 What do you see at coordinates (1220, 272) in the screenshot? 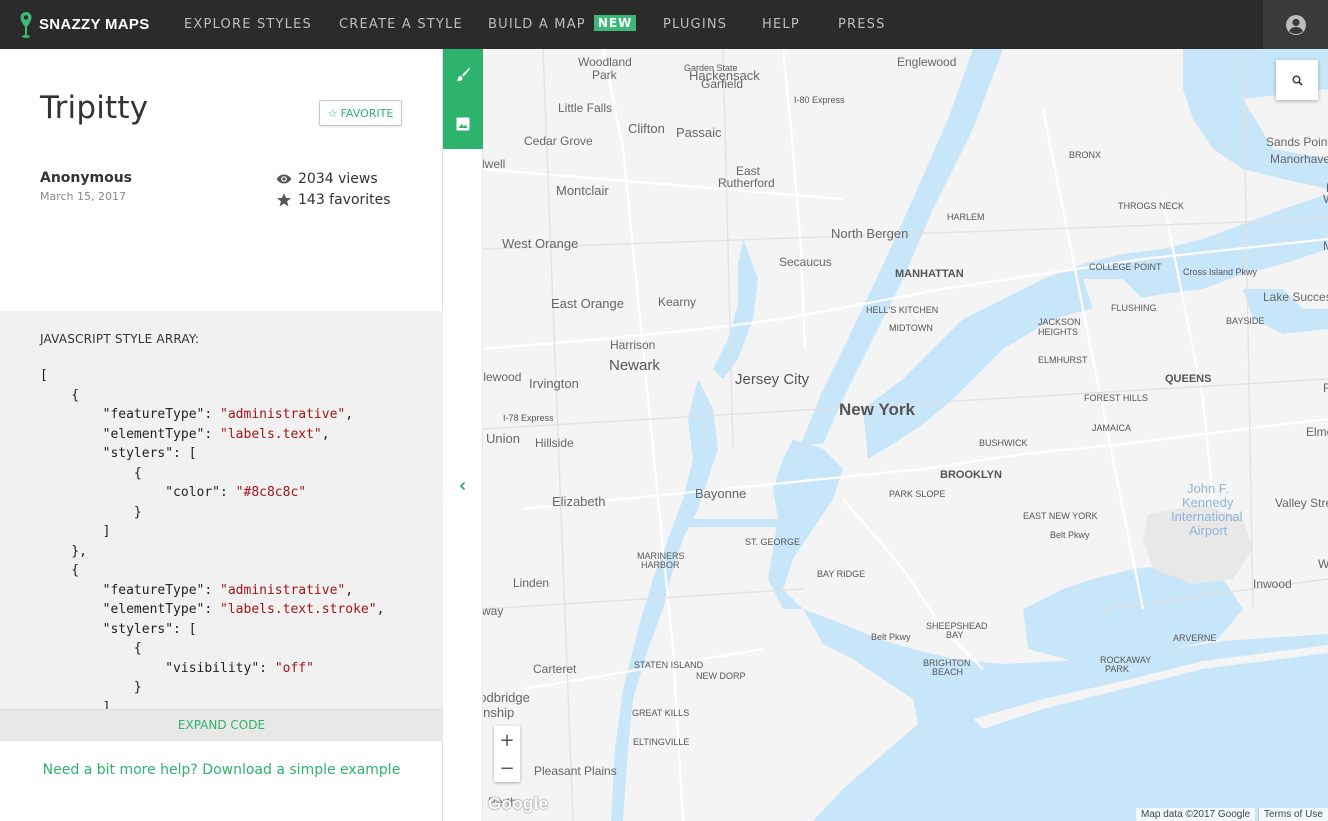
I see `map-place-label: Cross Island Pkwy` at bounding box center [1220, 272].